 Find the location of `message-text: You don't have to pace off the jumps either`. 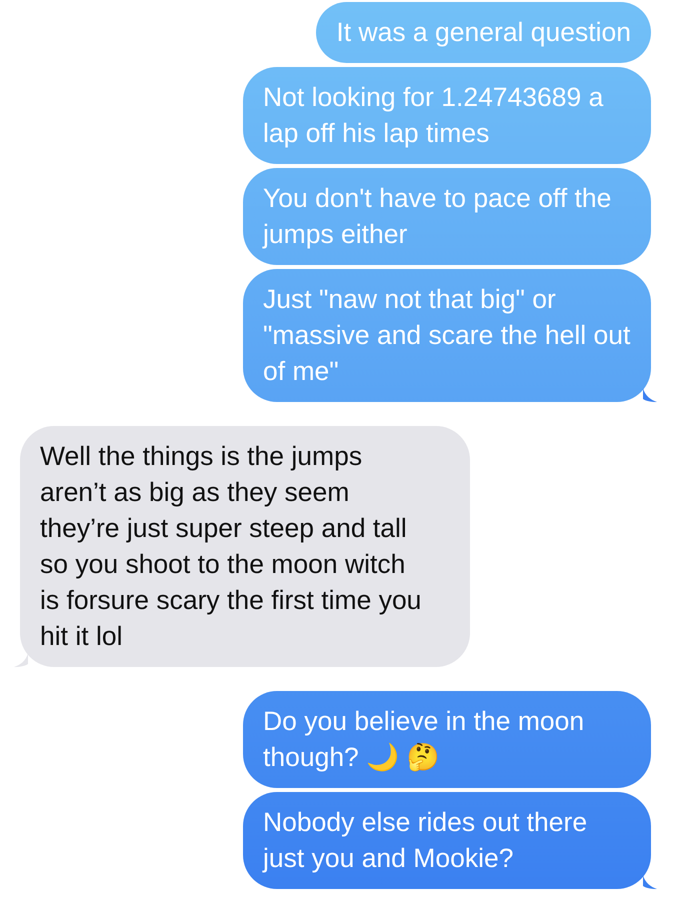

message-text: You don't have to pace off the jumps either is located at coordinates (437, 216).